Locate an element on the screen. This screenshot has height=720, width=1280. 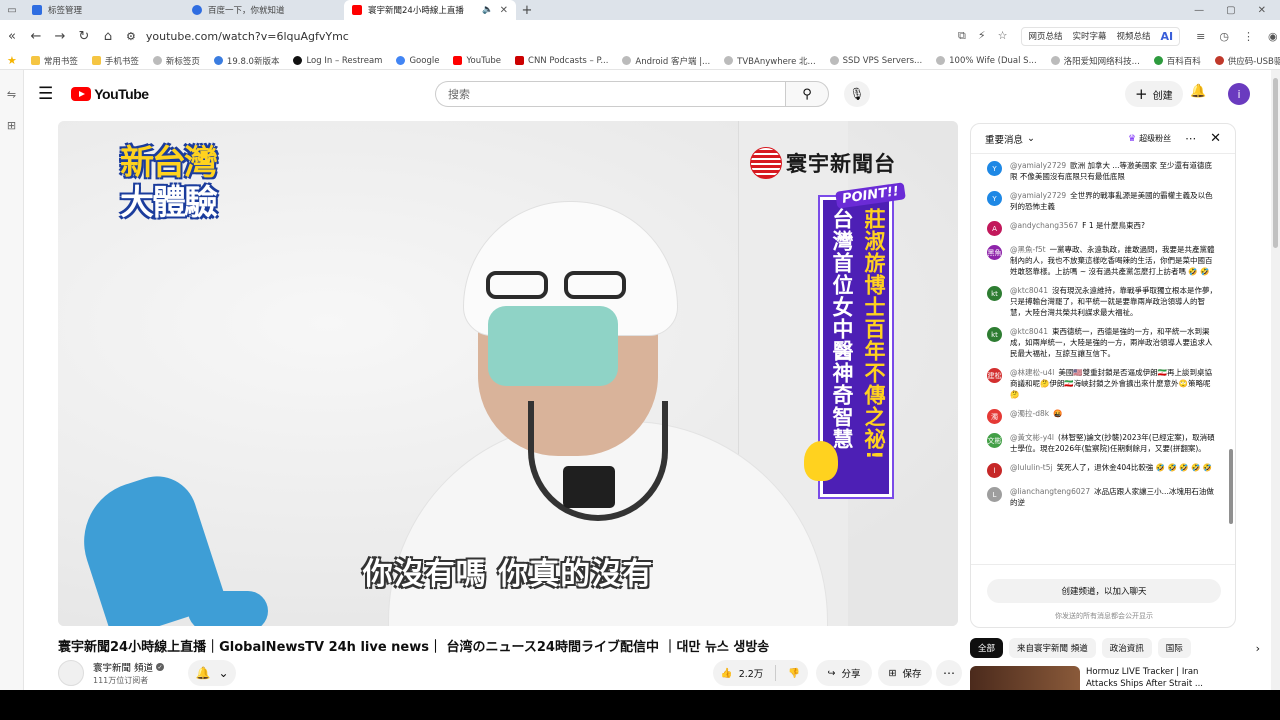
share-button: ↪ 分享 is located at coordinates (844, 673).